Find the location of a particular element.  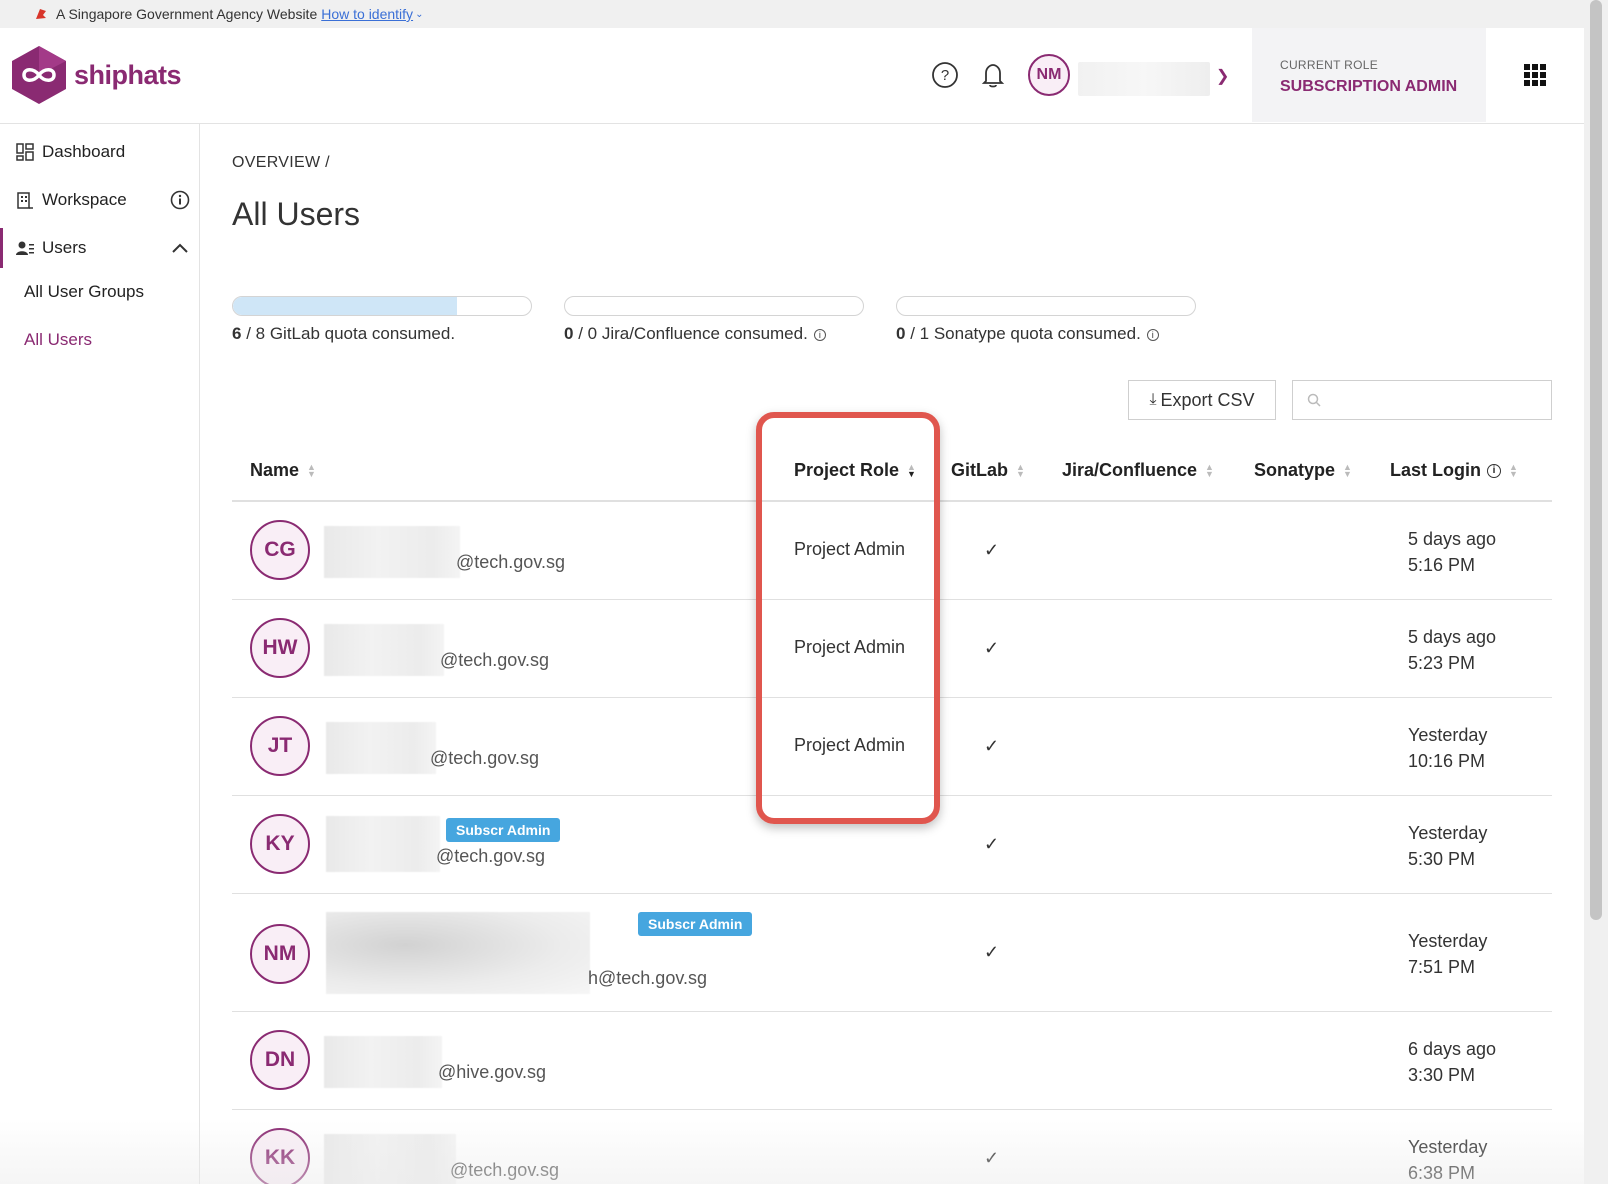

column-header-jira-confluence: Jira/Confluence ▲ ▼ is located at coordinates (1138, 470).